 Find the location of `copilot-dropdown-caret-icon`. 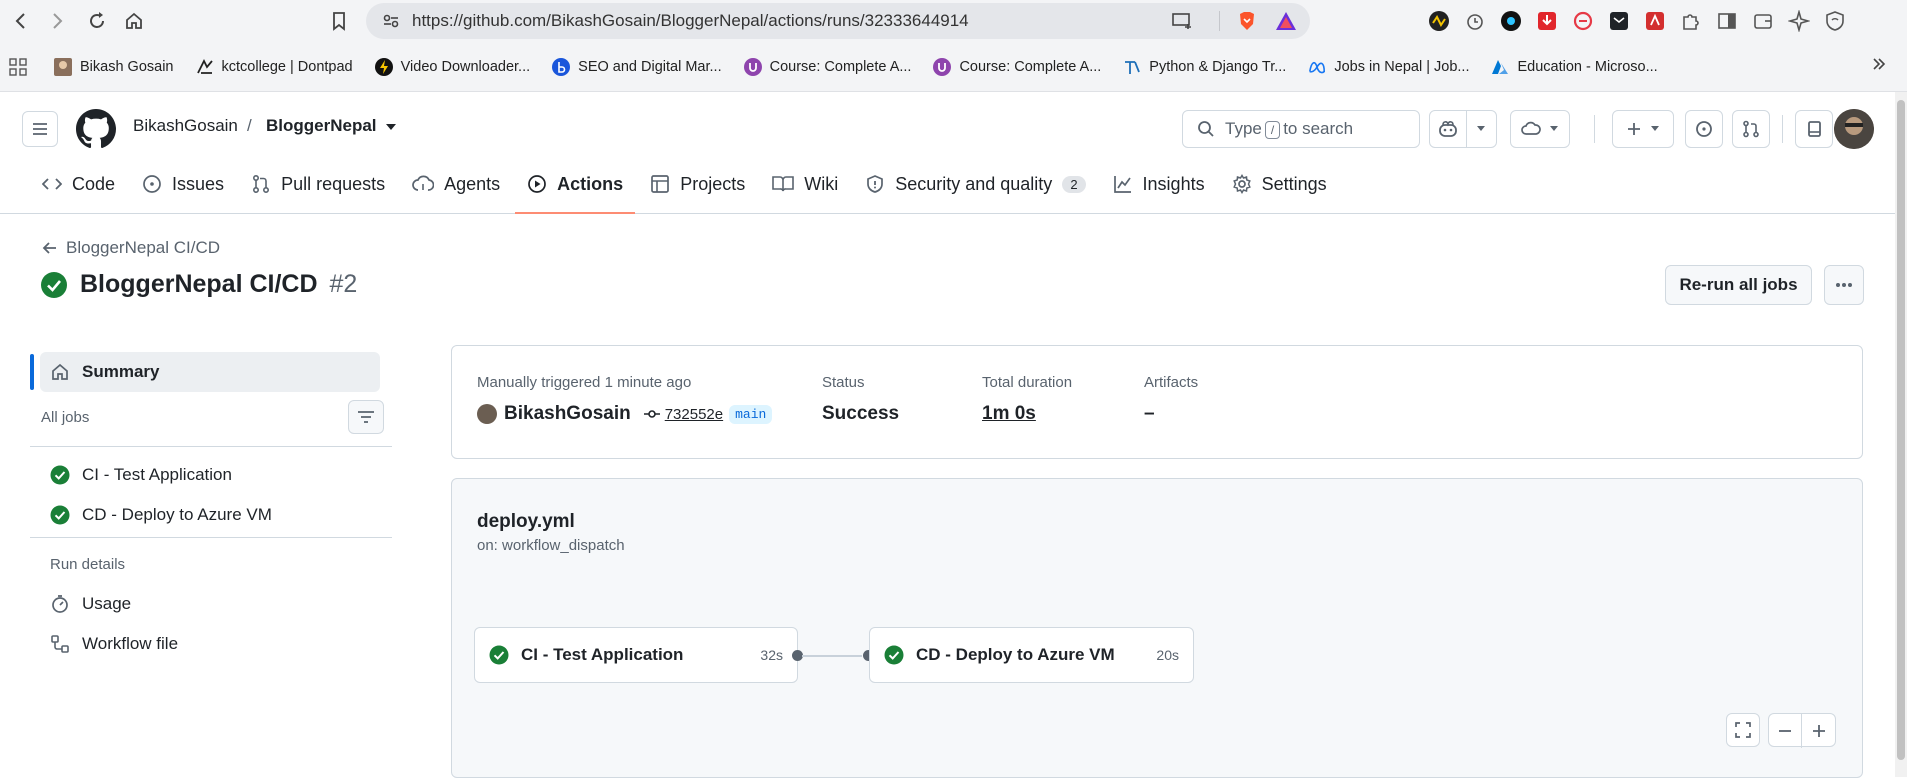

copilot-dropdown-caret-icon is located at coordinates (1481, 129).